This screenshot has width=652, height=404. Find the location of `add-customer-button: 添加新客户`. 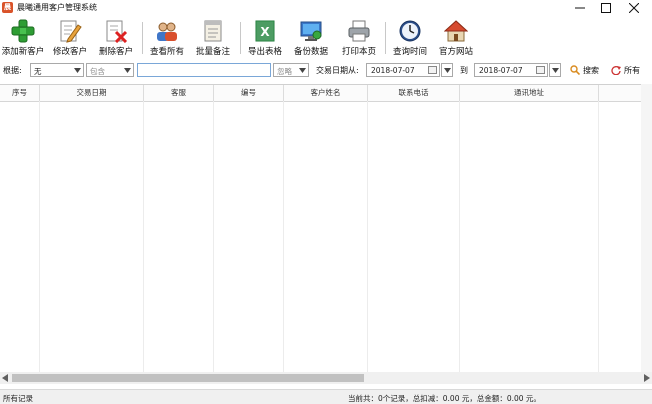

add-customer-button: 添加新客户 is located at coordinates (23, 37).